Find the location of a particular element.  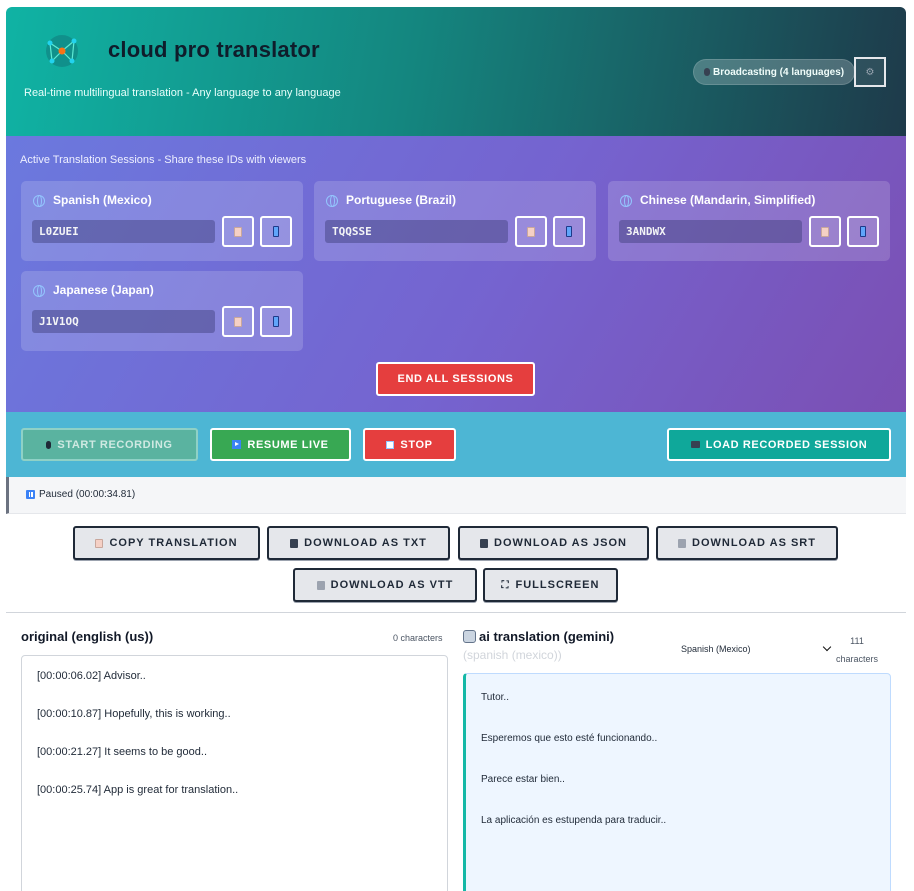

gear-icon: ⚙ is located at coordinates (870, 72).